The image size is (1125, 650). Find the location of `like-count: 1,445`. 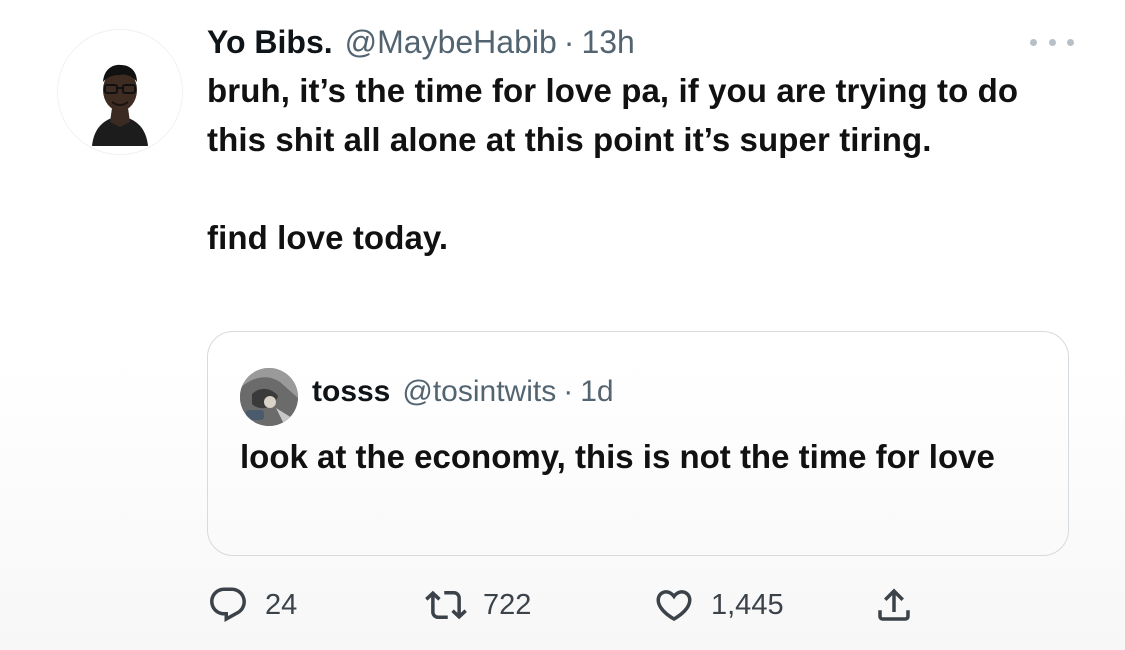

like-count: 1,445 is located at coordinates (747, 604).